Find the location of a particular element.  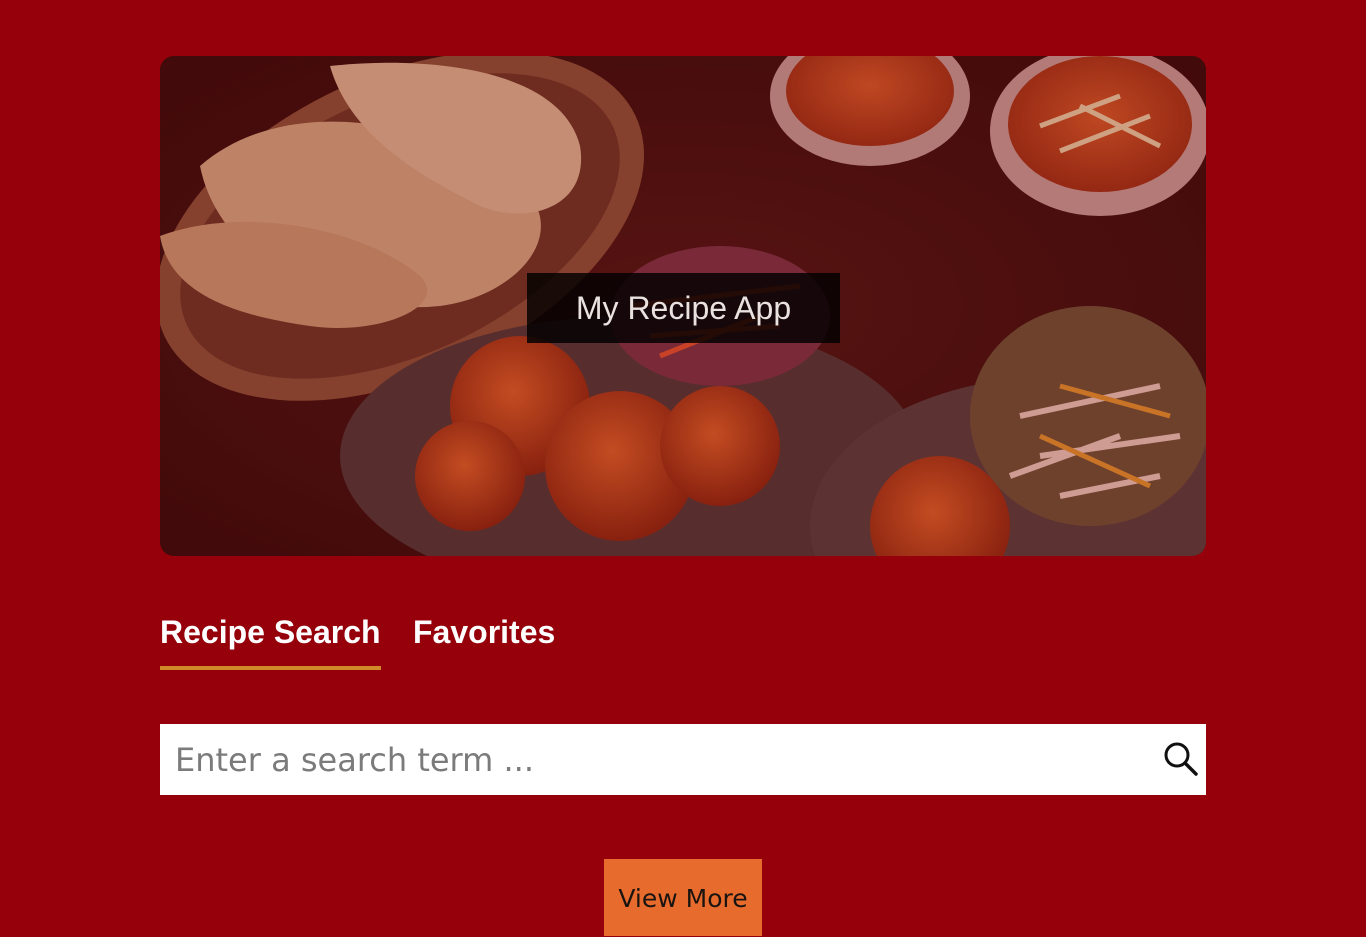

tab-recipe-search: Recipe Search is located at coordinates (270, 632).